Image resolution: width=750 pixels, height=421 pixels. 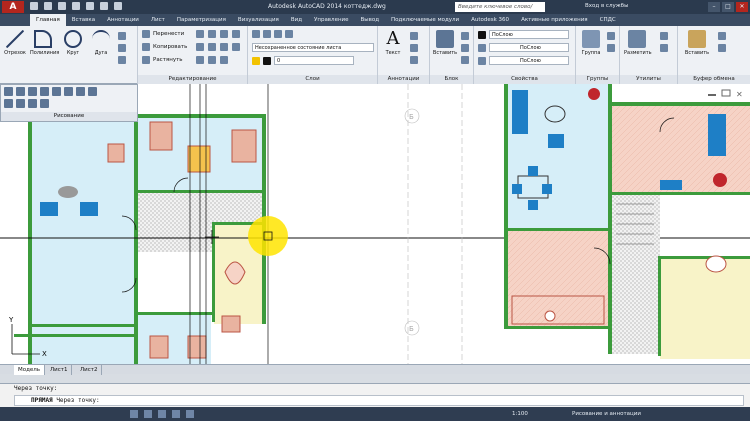 What do you see at coordinates (414, 48) in the screenshot?
I see `leader-icon` at bounding box center [414, 48].